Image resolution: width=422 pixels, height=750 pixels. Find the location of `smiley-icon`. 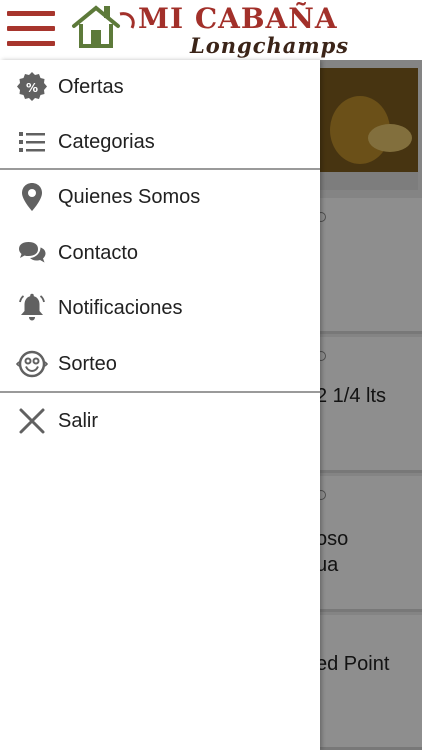

smiley-icon is located at coordinates (32, 364).